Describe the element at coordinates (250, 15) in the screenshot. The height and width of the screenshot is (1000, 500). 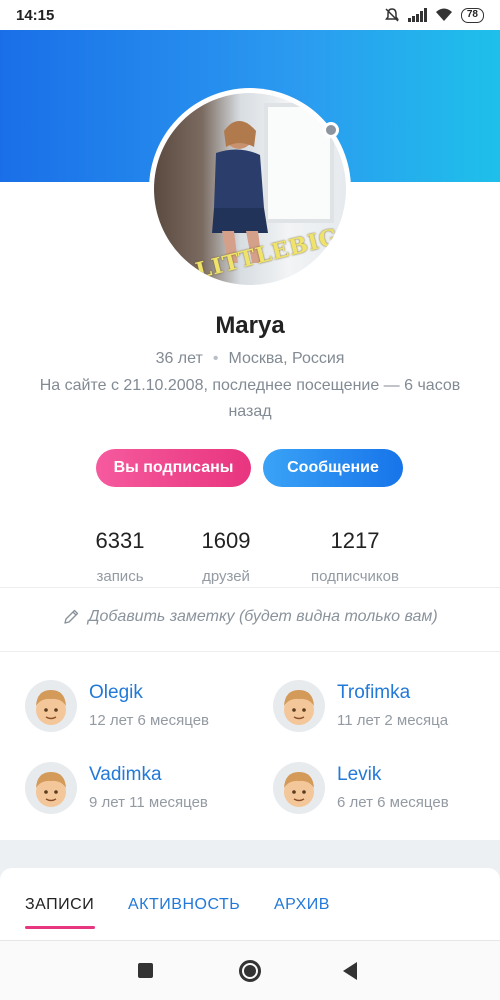
I see `status-bar: 14:15 78` at that location.